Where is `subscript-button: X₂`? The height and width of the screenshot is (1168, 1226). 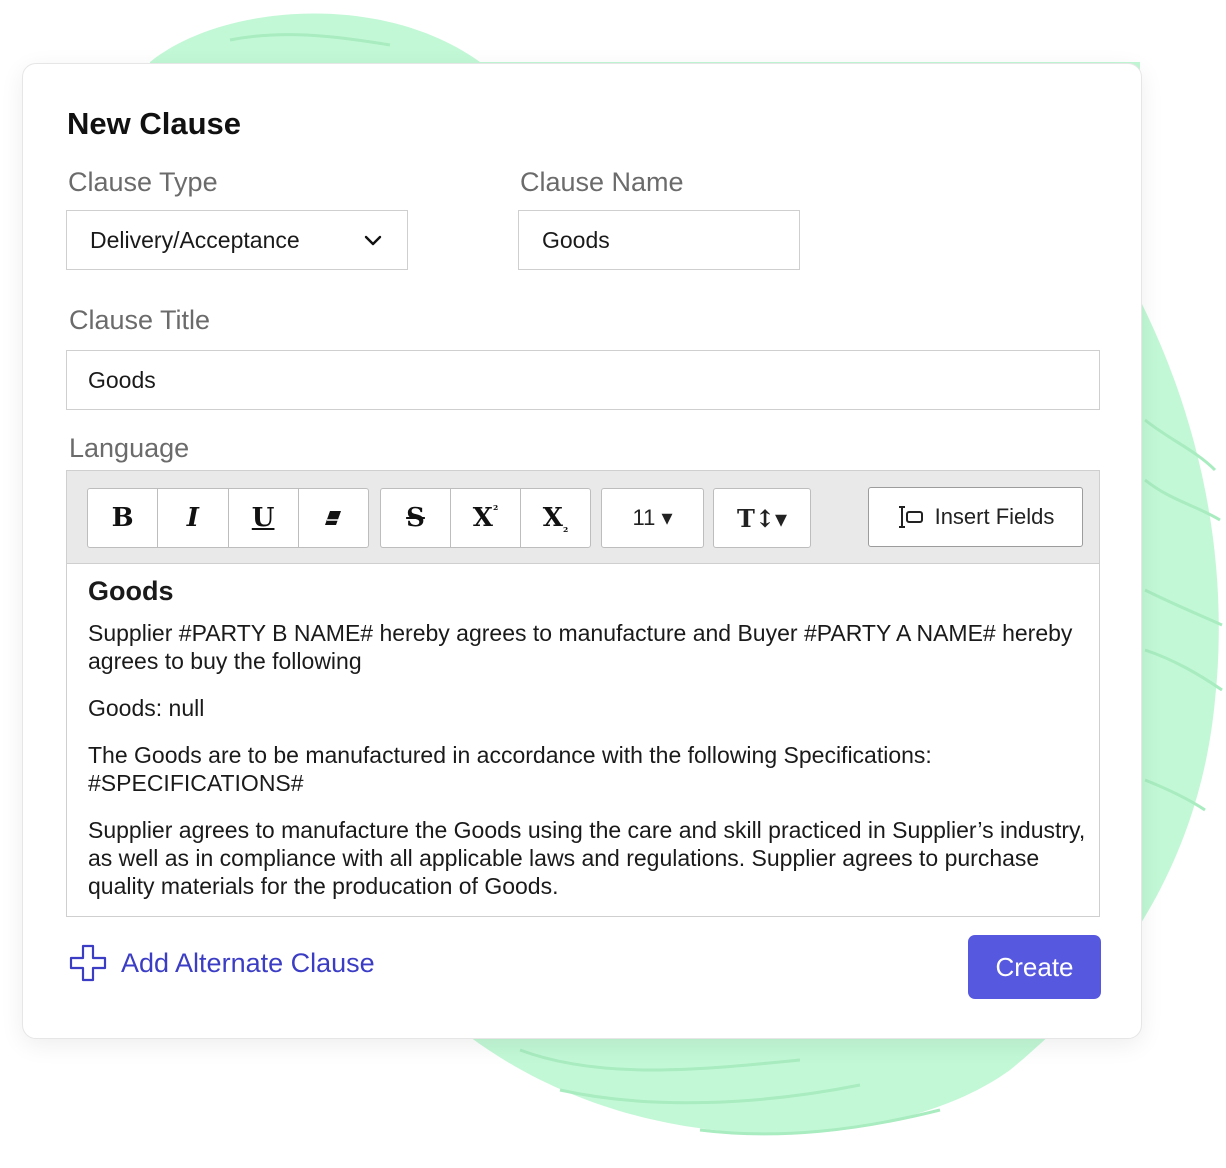 subscript-button: X₂ is located at coordinates (555, 518).